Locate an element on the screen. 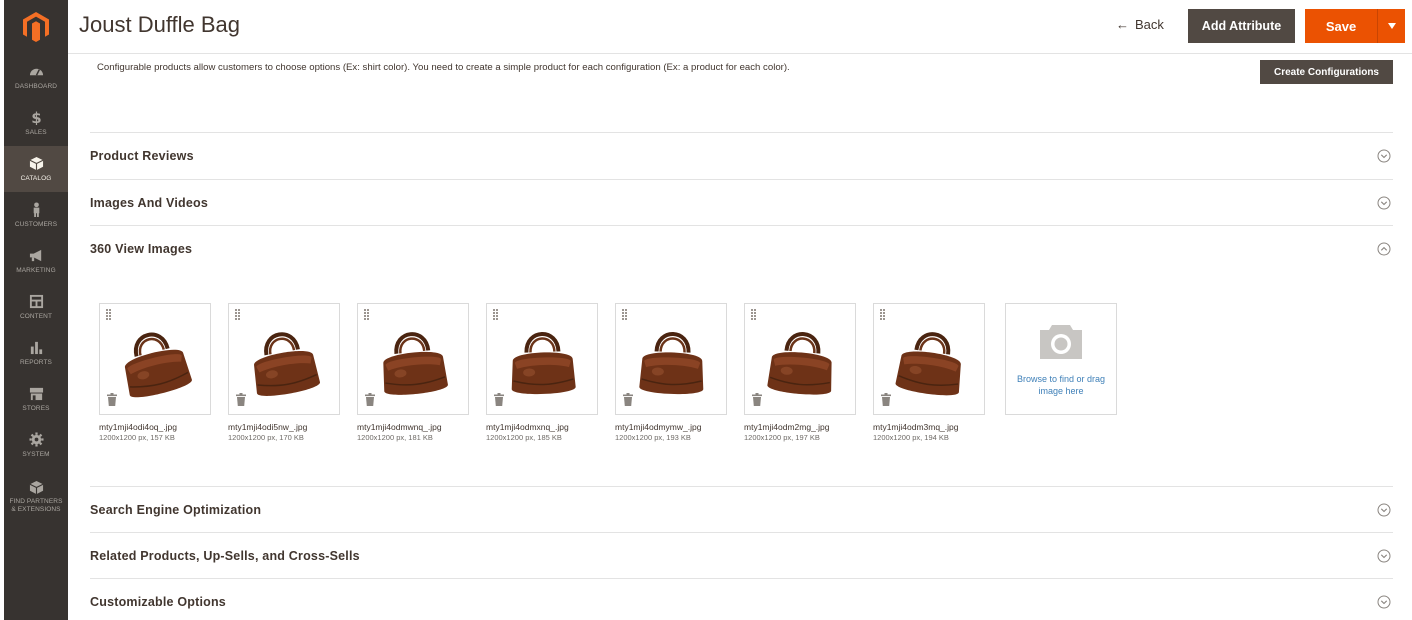  image-thumbnail: mty1mji4odm2mg_.jpg 1200x1200 px, 197 KB is located at coordinates (800, 372).